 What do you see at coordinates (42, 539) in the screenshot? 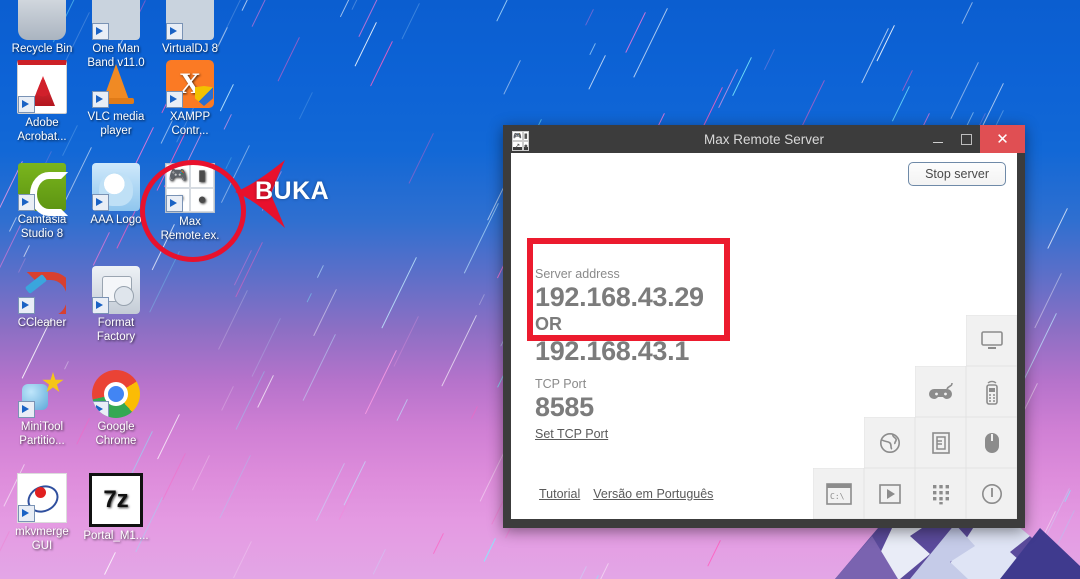
I see `desktop-icon-label: mkvmerge GUI` at bounding box center [42, 539].